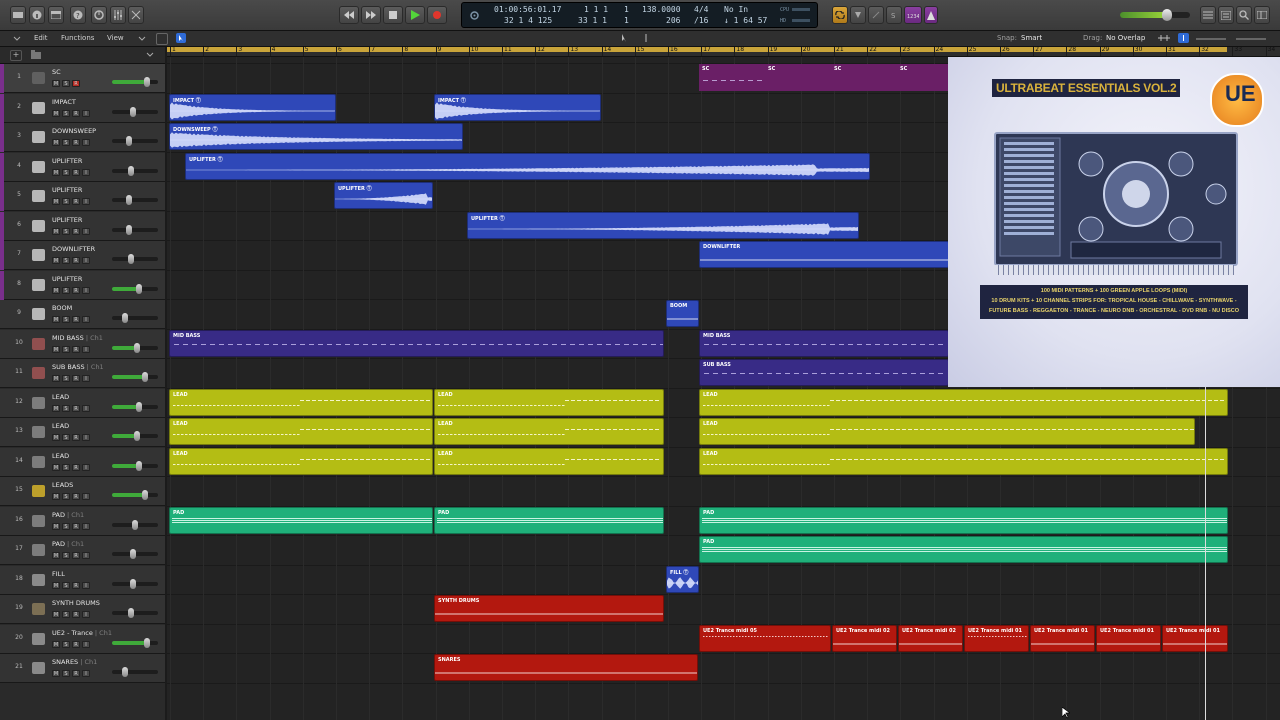 The image size is (1280, 720). What do you see at coordinates (1164, 38) in the screenshot?
I see `waveform-zoom-icon` at bounding box center [1164, 38].